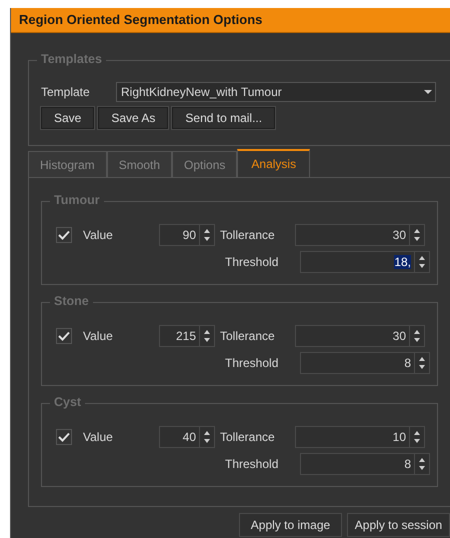  Describe the element at coordinates (66, 92) in the screenshot. I see `field-label: Template` at that location.